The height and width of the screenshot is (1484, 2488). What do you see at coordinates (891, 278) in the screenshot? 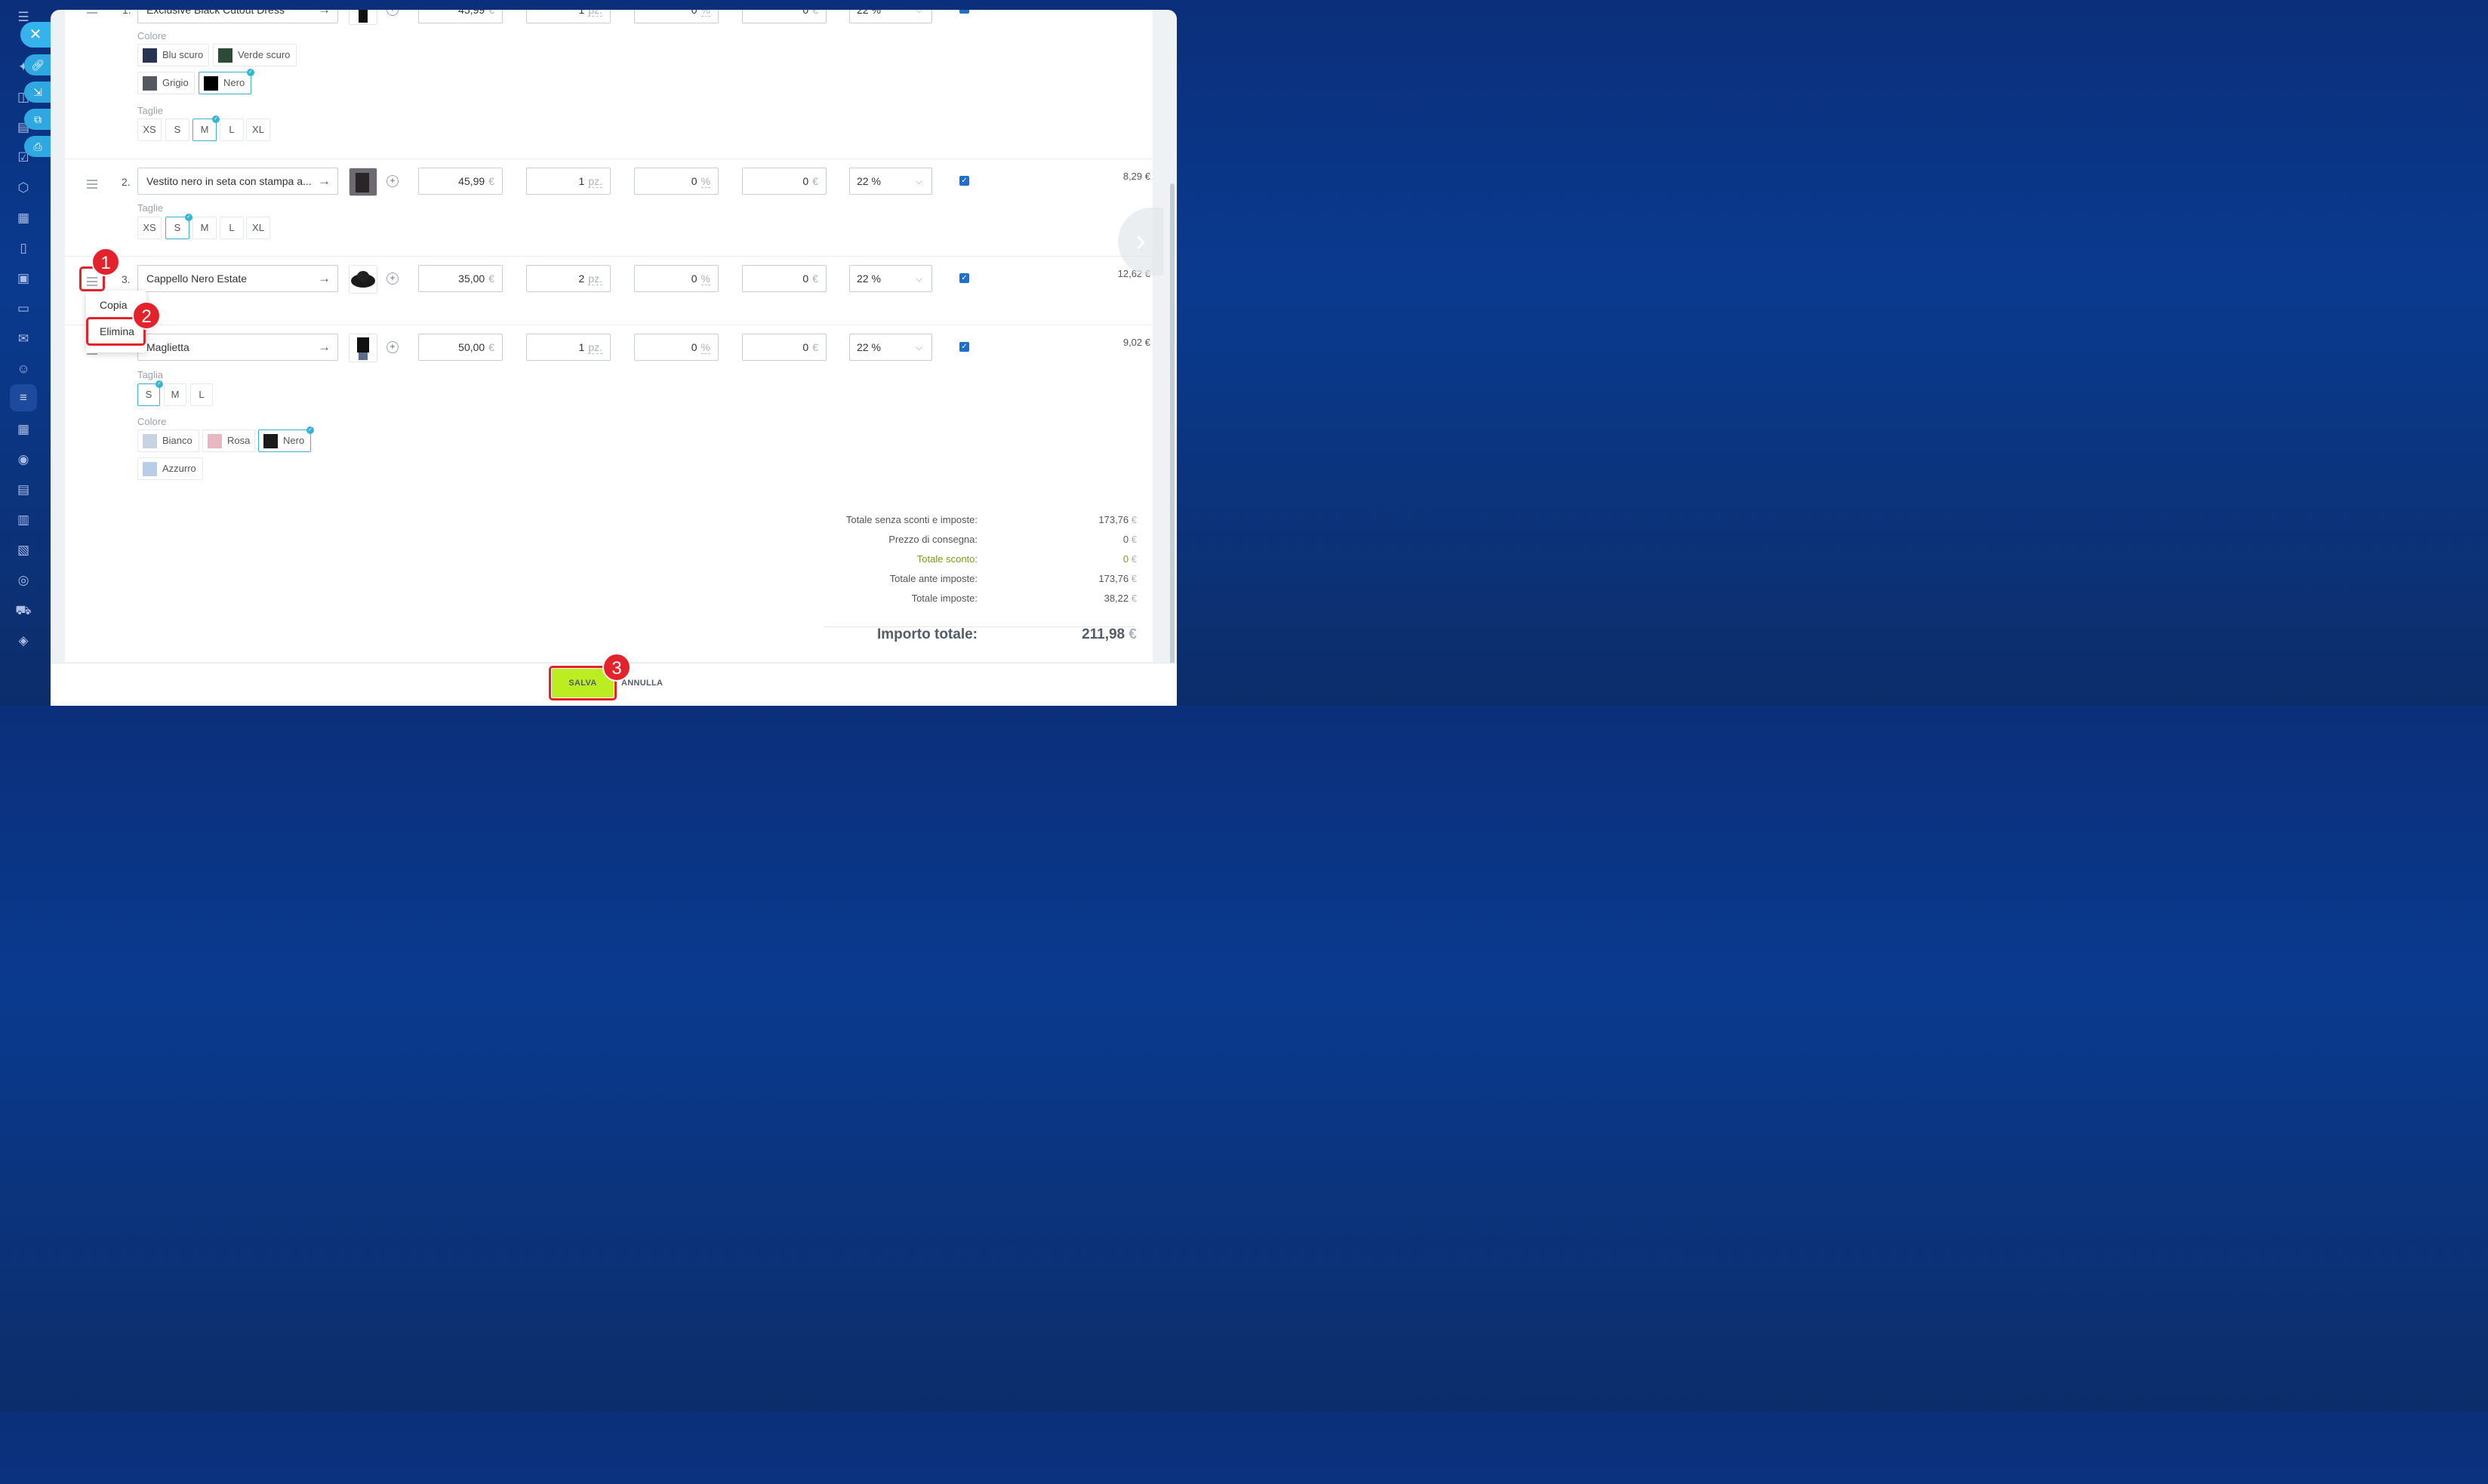
I see `row-3-tax-select: 22 % ⌵` at bounding box center [891, 278].